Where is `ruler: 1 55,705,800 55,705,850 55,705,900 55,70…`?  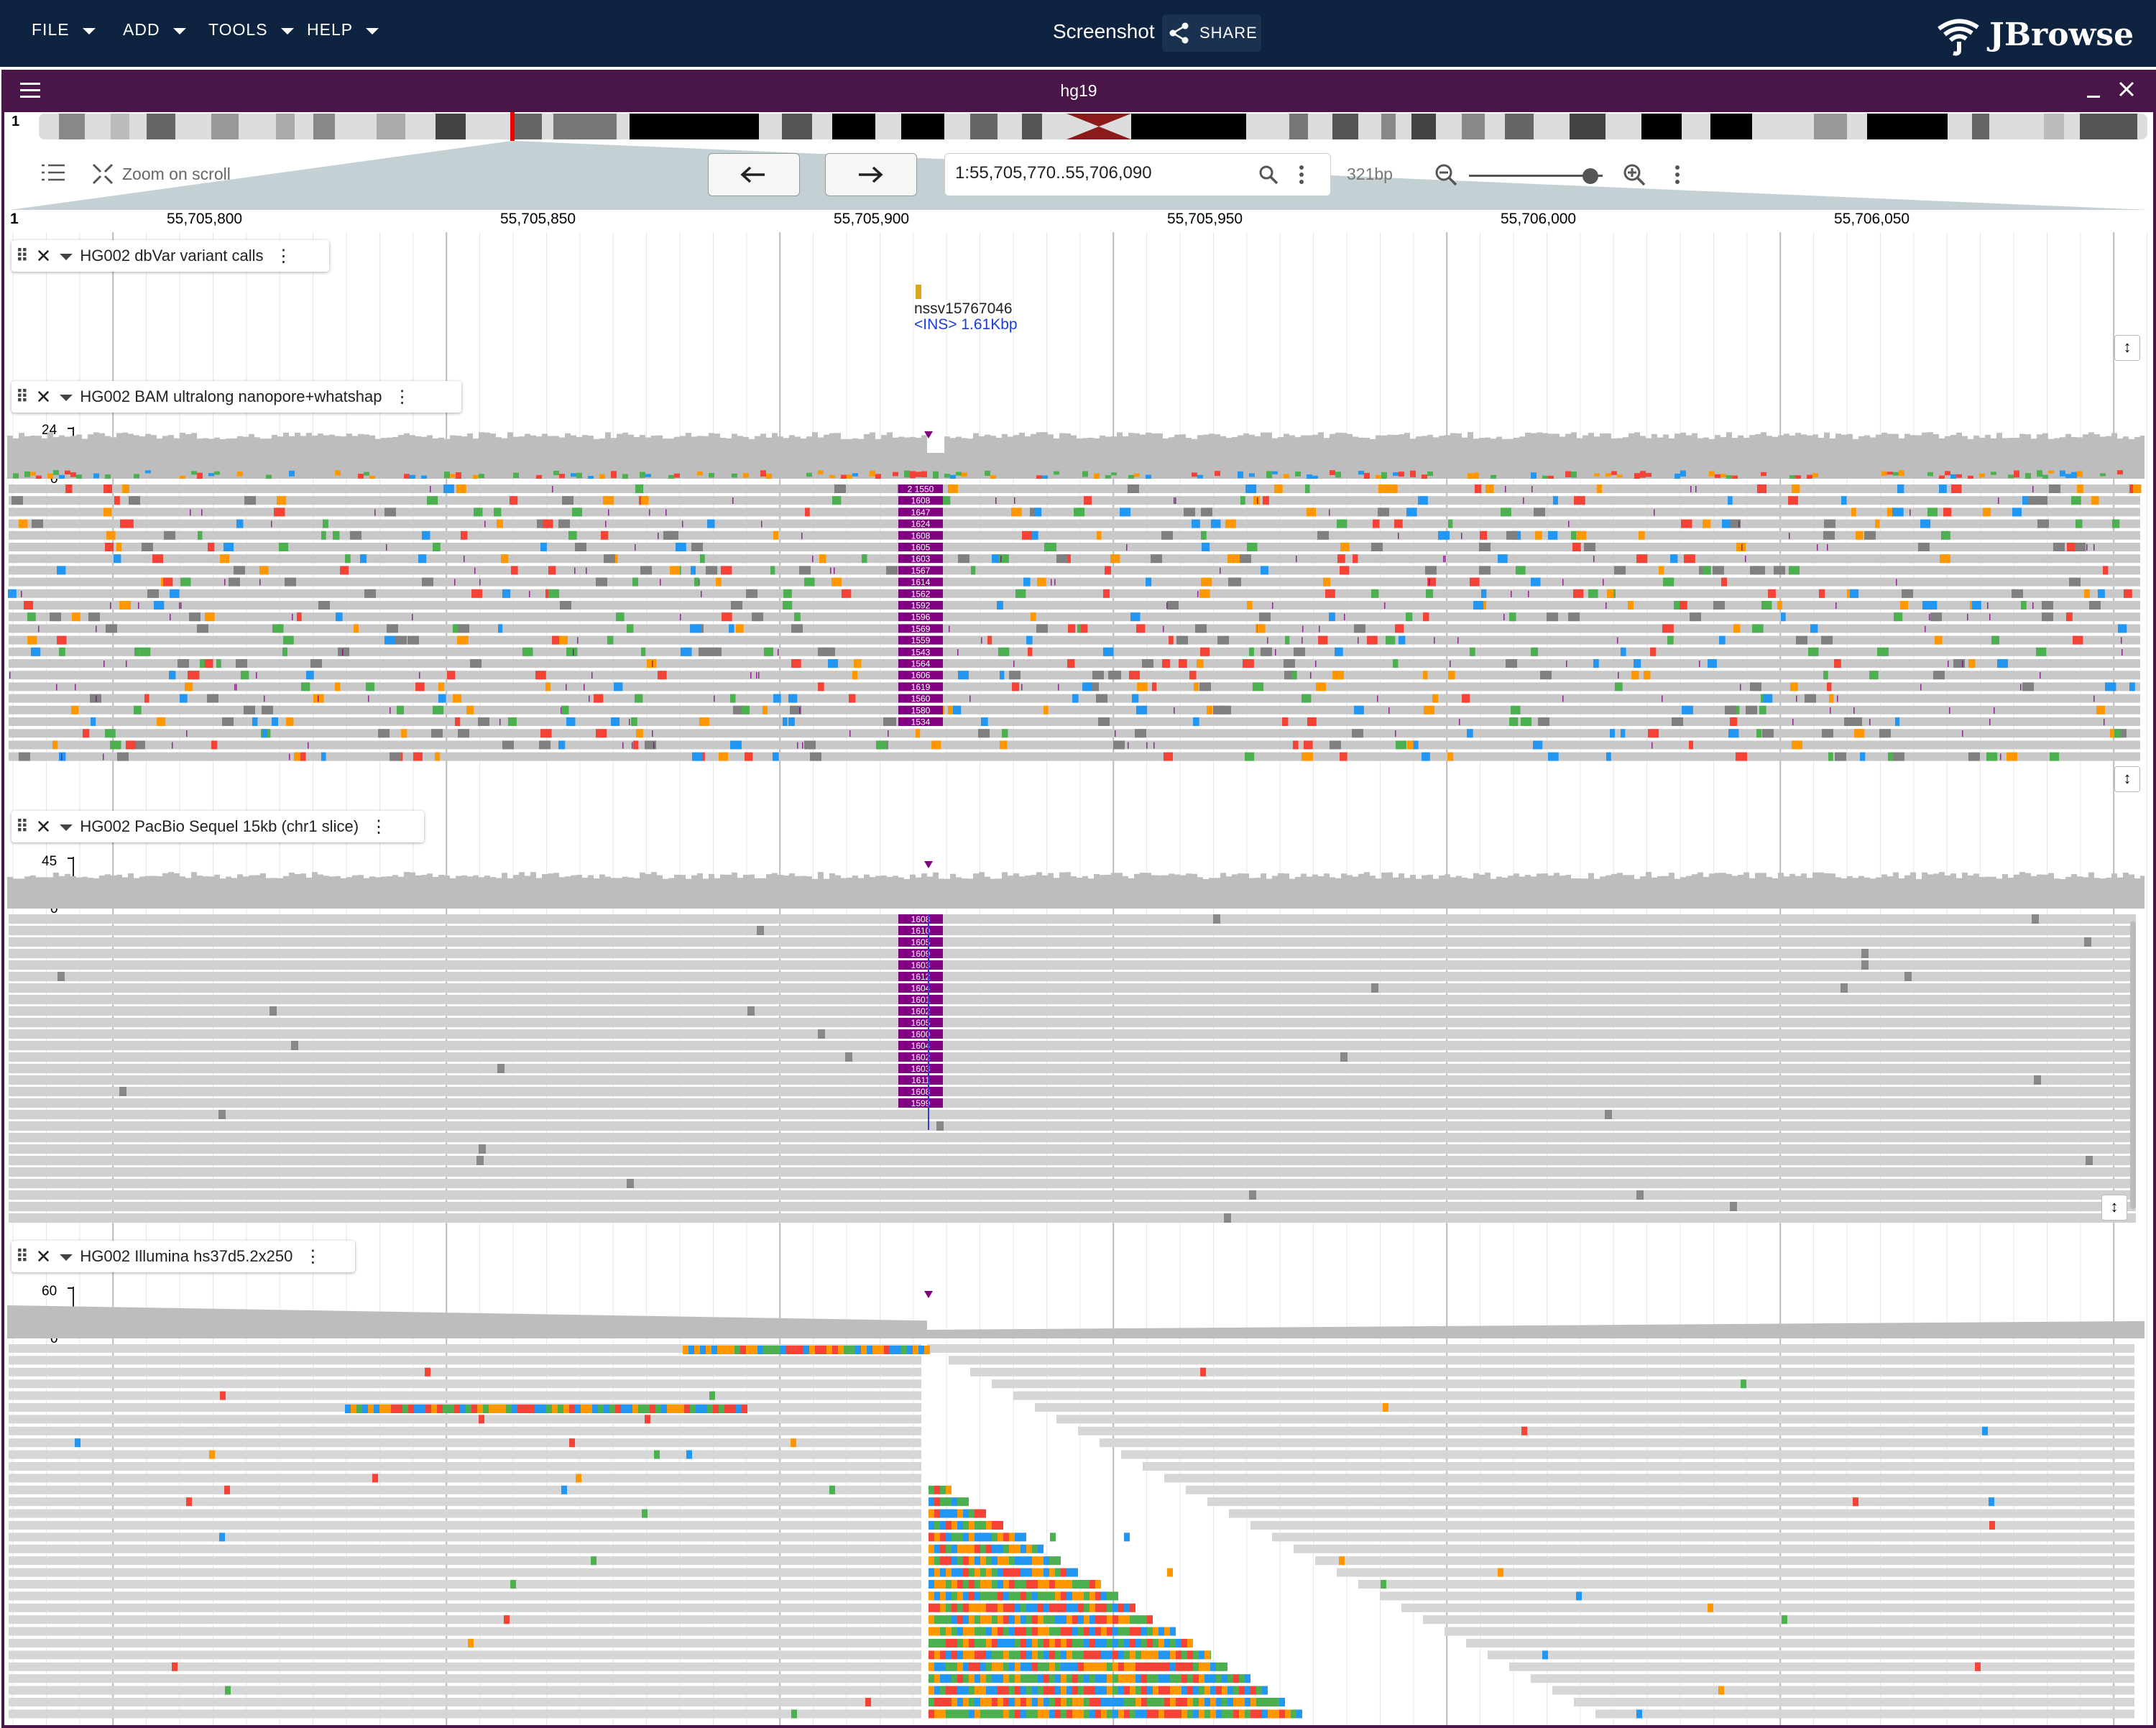 ruler: 1 55,705,800 55,705,850 55,705,900 55,70… is located at coordinates (1078, 222).